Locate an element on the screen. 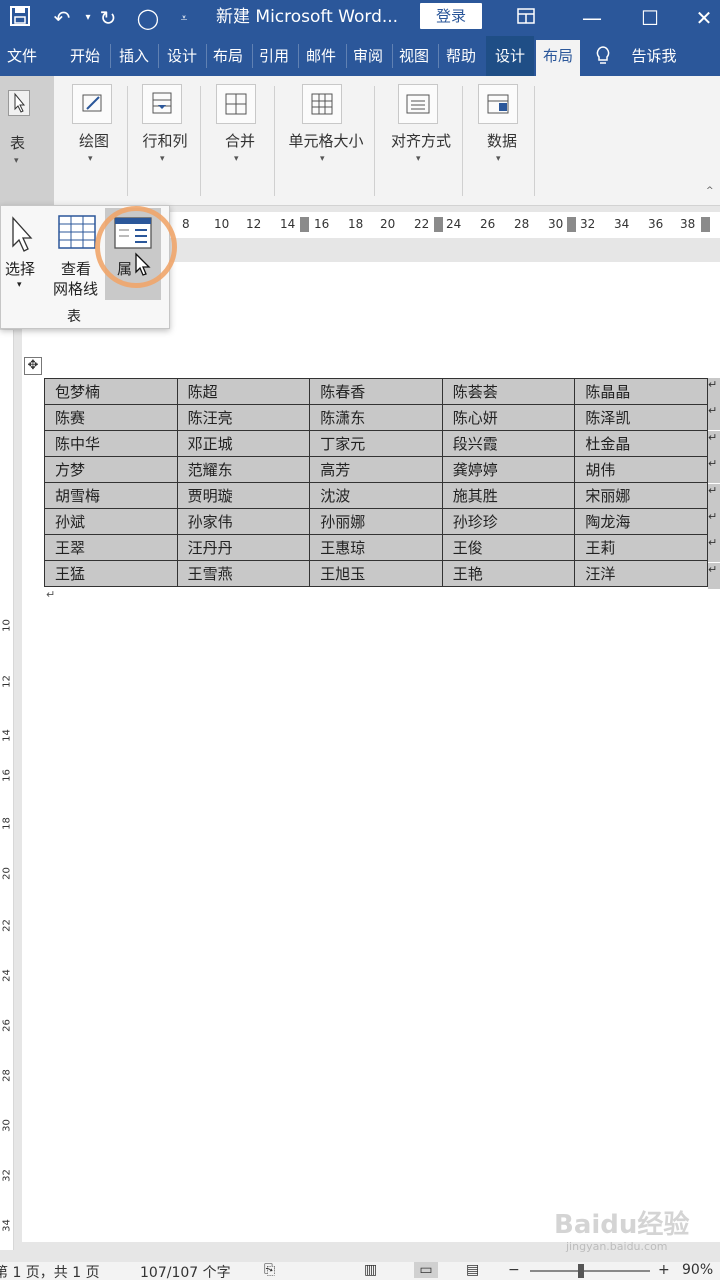 This screenshot has width=720, height=1280. login-button: 登录 is located at coordinates (451, 16).